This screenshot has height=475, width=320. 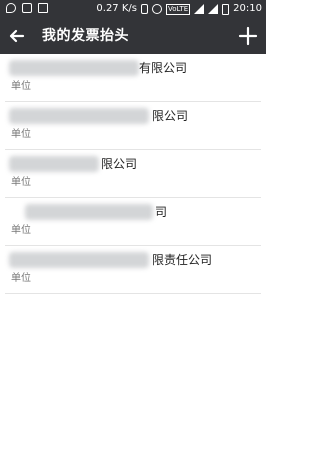 What do you see at coordinates (247, 8) in the screenshot?
I see `clock-time: 20:10` at bounding box center [247, 8].